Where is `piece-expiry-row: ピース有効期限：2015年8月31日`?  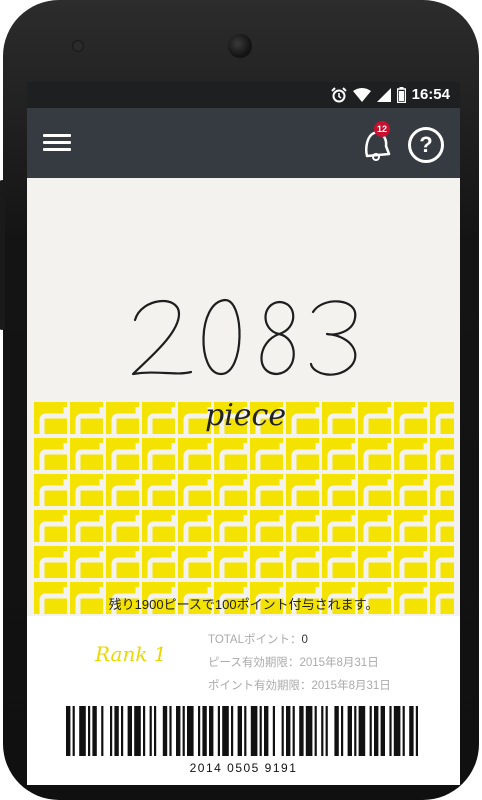 piece-expiry-row: ピース有効期限：2015年8月31日 is located at coordinates (293, 663).